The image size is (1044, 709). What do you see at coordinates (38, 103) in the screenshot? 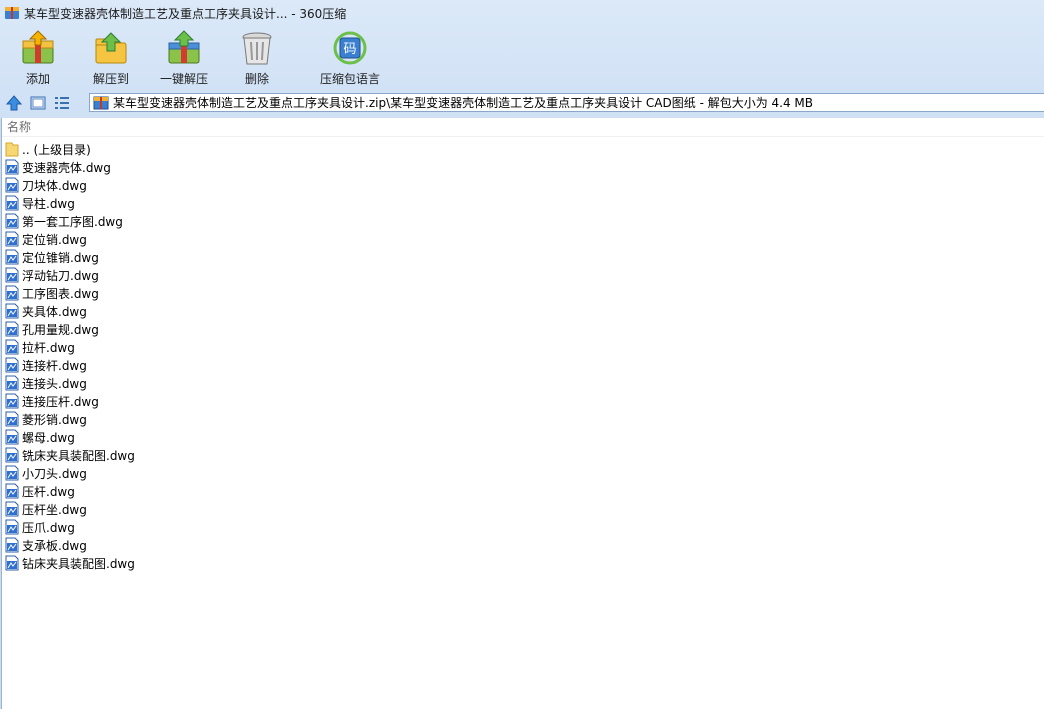
I see `thumbnail-view-icon` at bounding box center [38, 103].